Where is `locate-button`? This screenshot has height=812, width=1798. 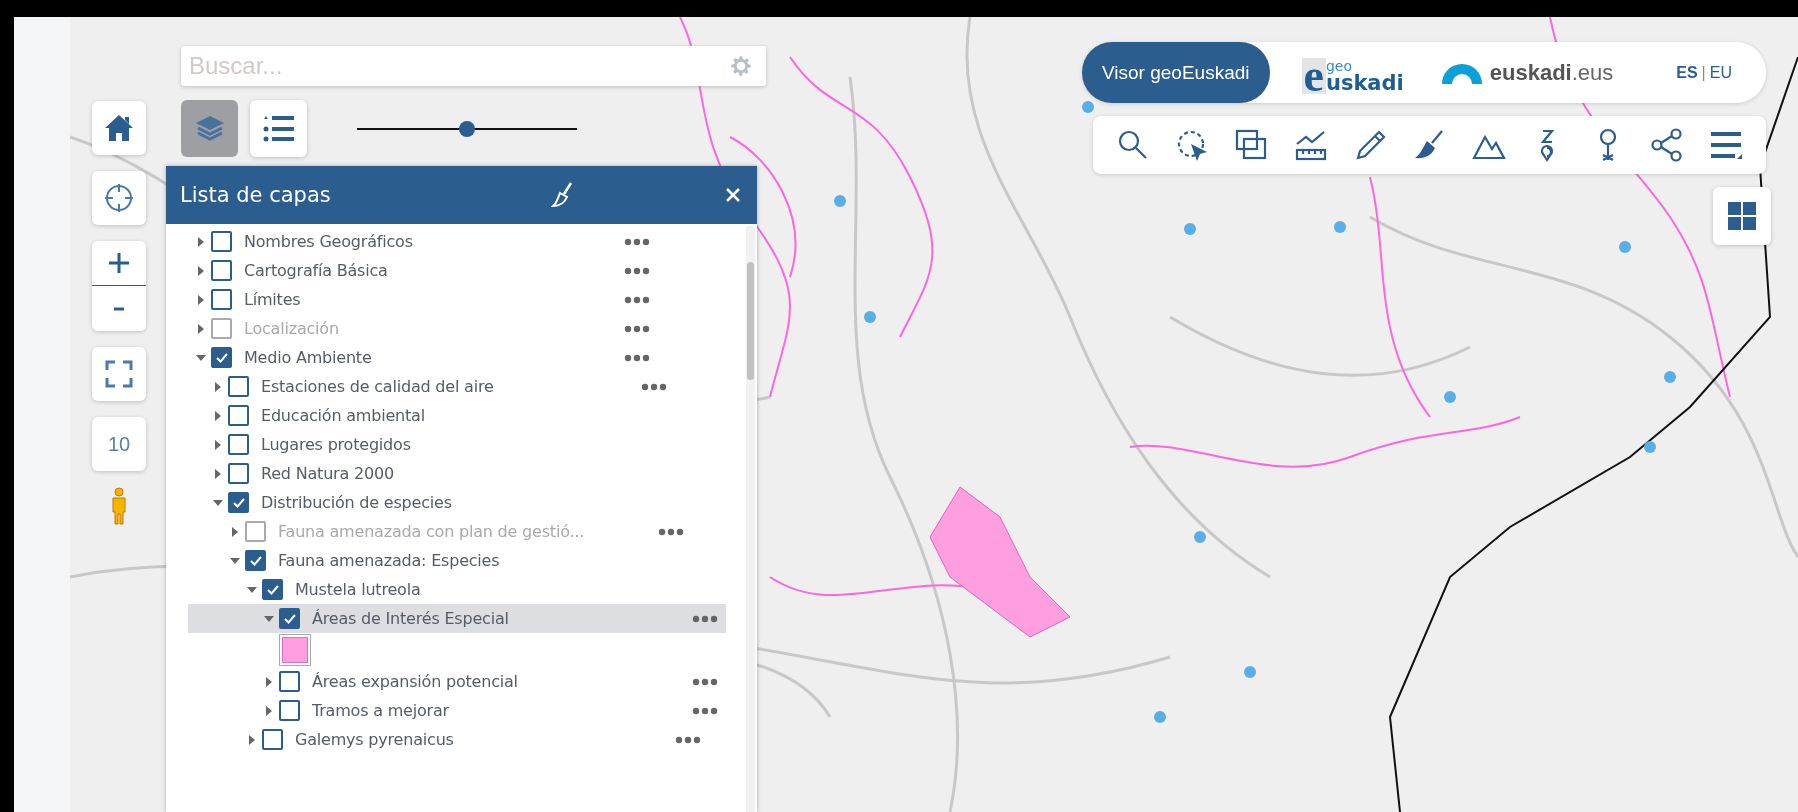 locate-button is located at coordinates (119, 198).